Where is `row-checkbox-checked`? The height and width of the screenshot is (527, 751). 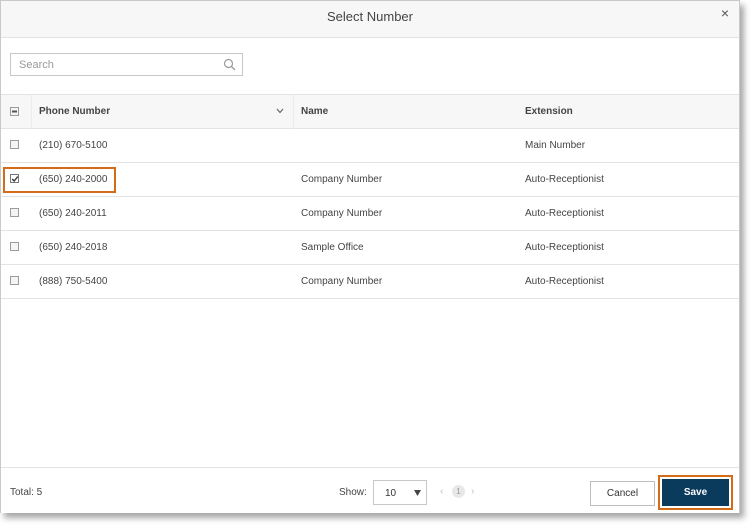 row-checkbox-checked is located at coordinates (14, 178).